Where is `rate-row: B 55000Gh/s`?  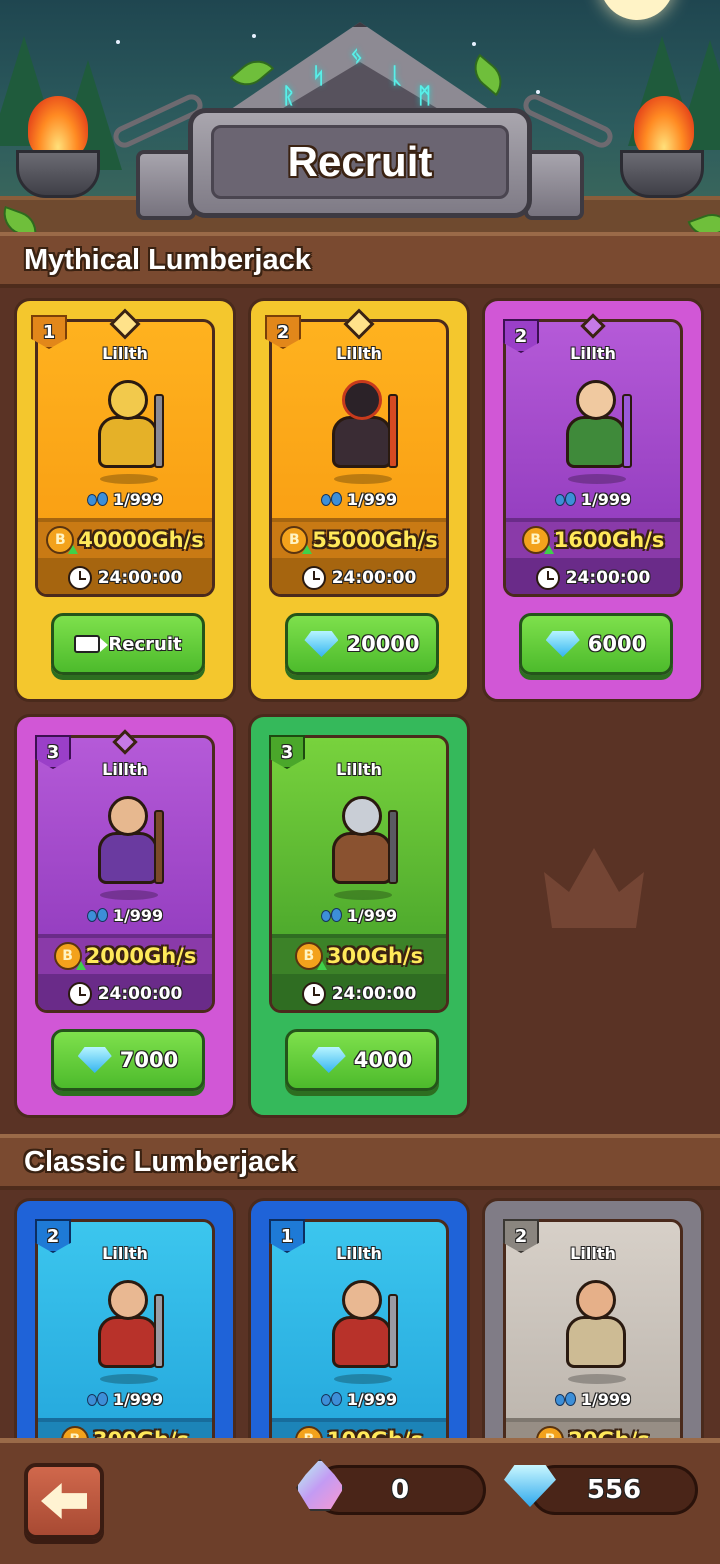 rate-row: B 55000Gh/s is located at coordinates (359, 540).